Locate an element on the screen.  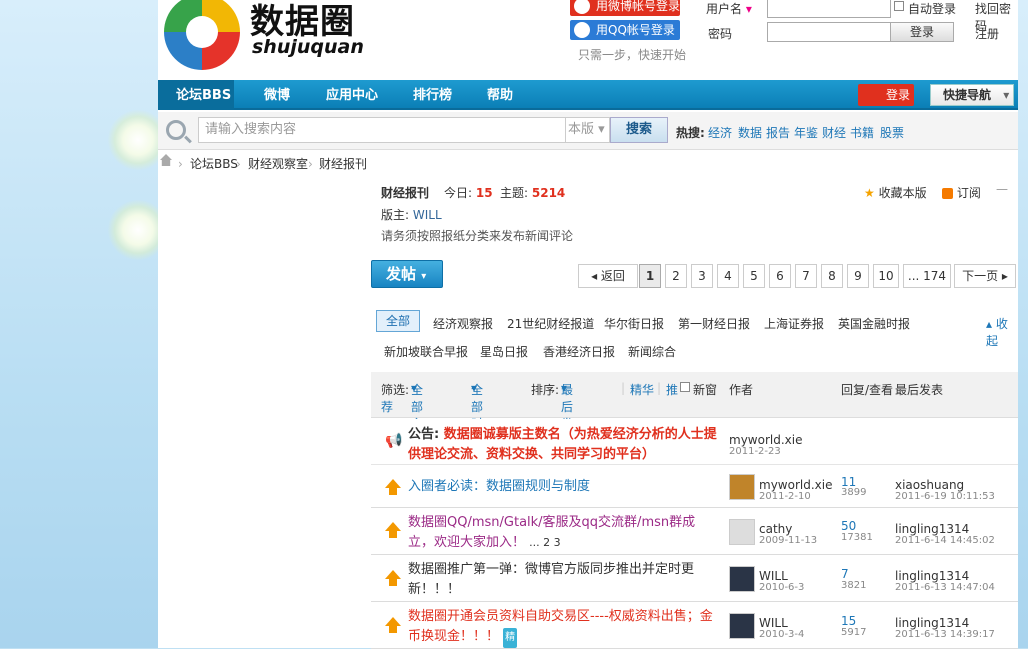
page-link: 6 is located at coordinates (780, 276).